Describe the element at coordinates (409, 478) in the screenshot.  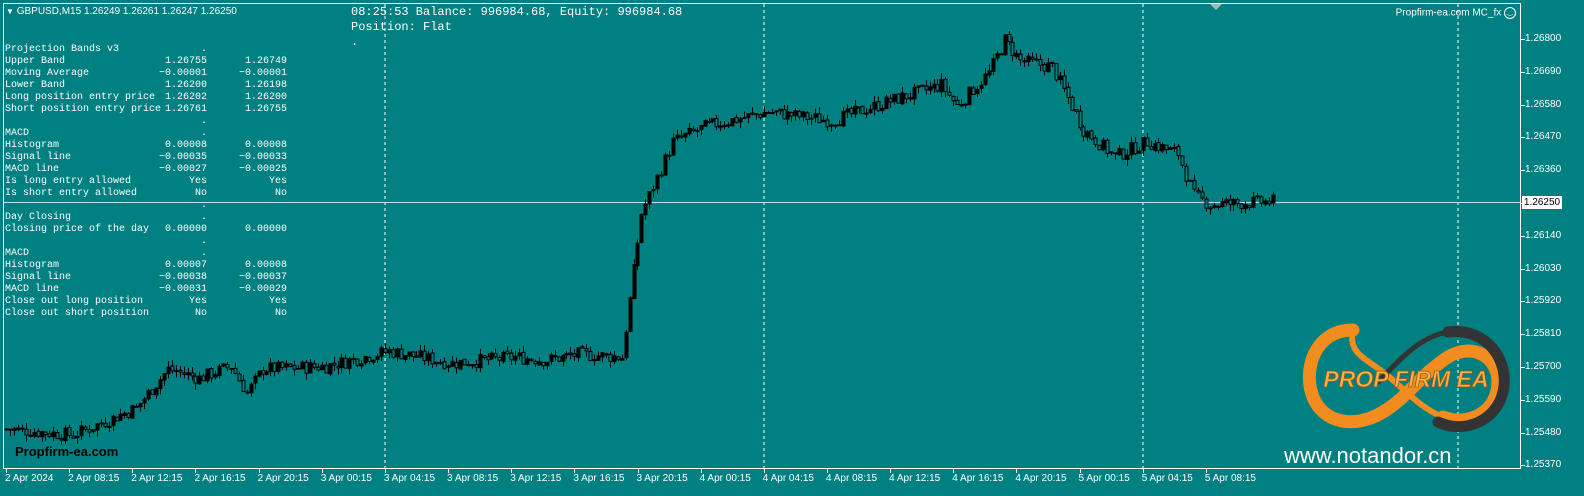
I see `time-tick-label: 3 Apr 04:15` at that location.